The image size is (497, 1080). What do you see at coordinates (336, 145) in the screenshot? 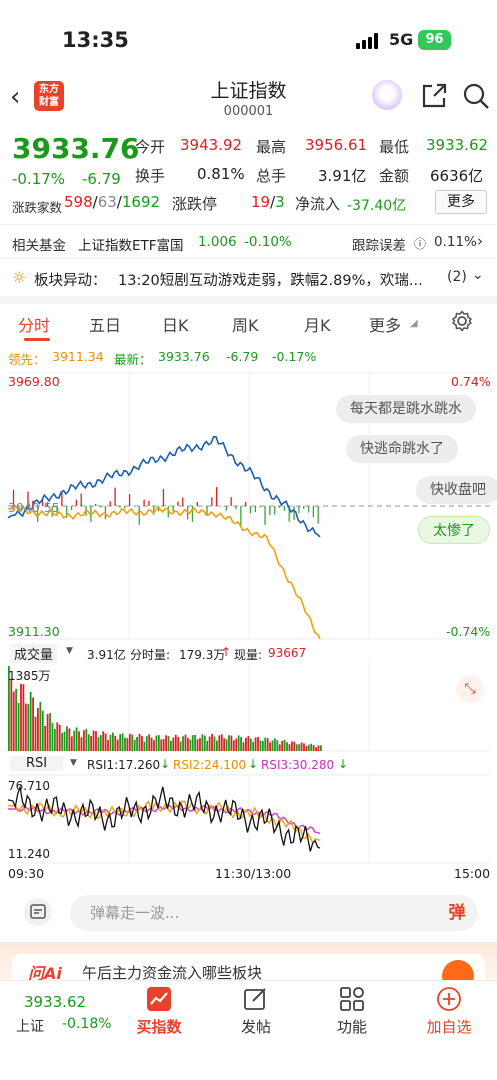
I see `high-value: 3956.61` at bounding box center [336, 145].